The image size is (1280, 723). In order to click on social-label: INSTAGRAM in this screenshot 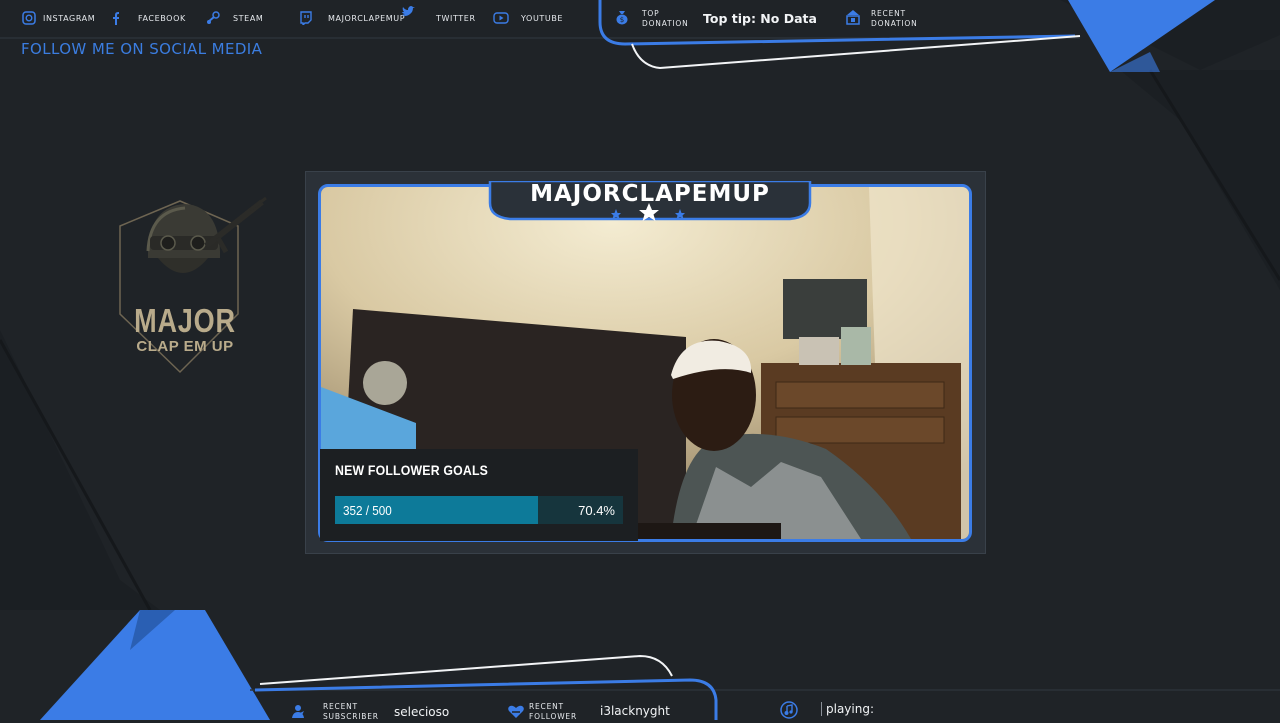, I will do `click(69, 18)`.